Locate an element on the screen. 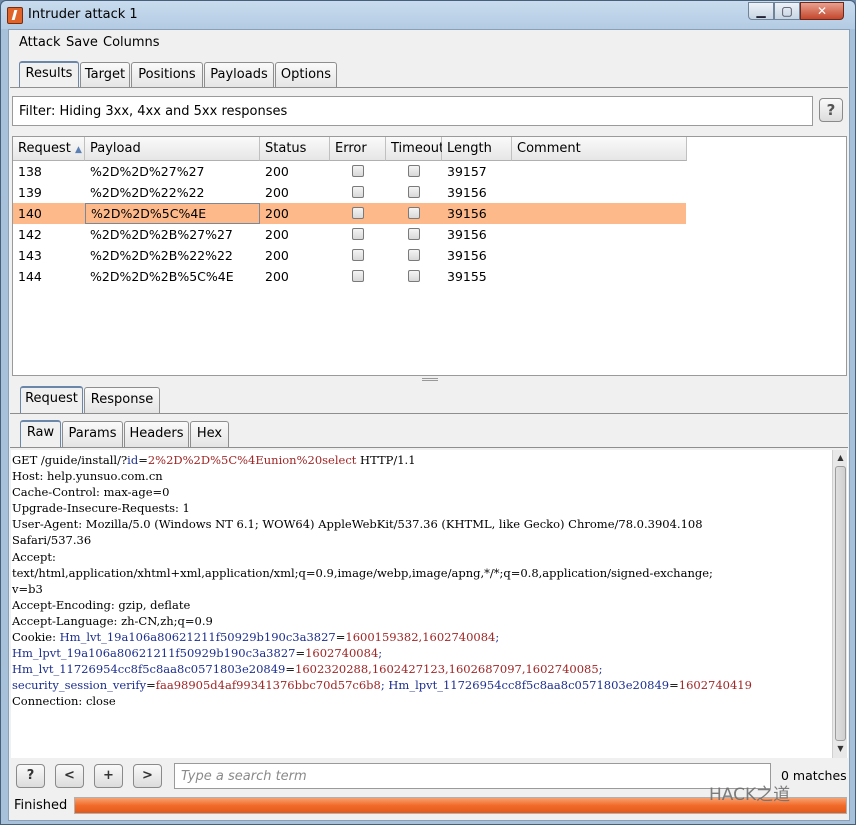 Image resolution: width=856 pixels, height=825 pixels. tab-results: Results is located at coordinates (49, 74).